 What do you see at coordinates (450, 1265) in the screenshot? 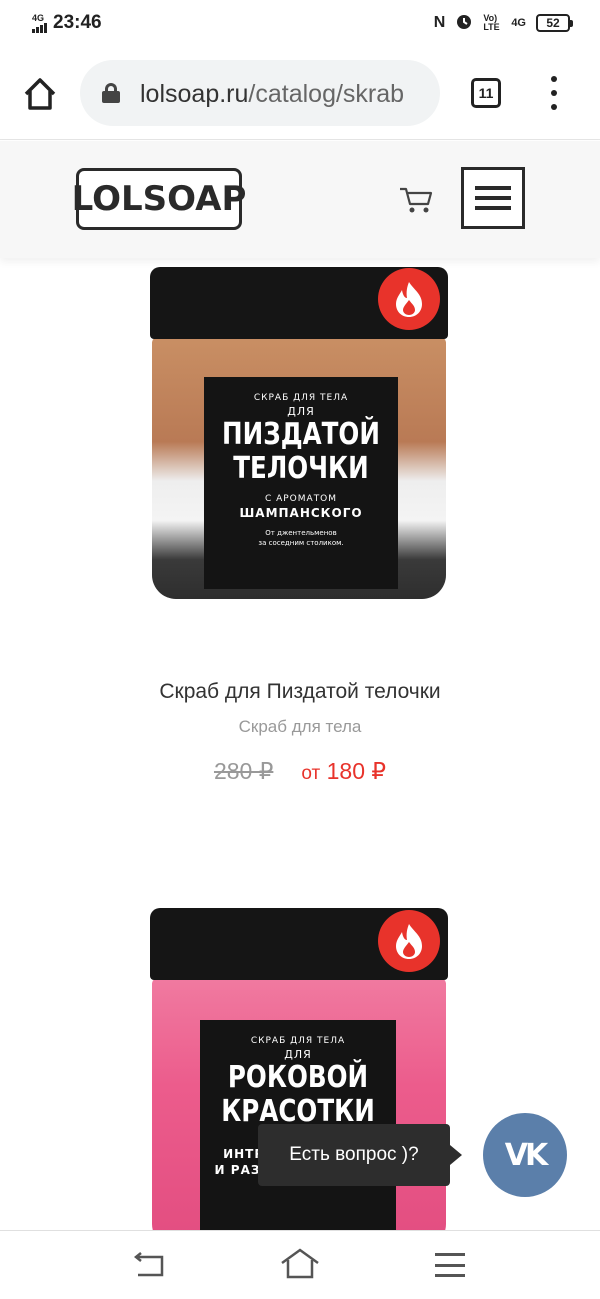
I see `recent-apps-icon` at bounding box center [450, 1265].